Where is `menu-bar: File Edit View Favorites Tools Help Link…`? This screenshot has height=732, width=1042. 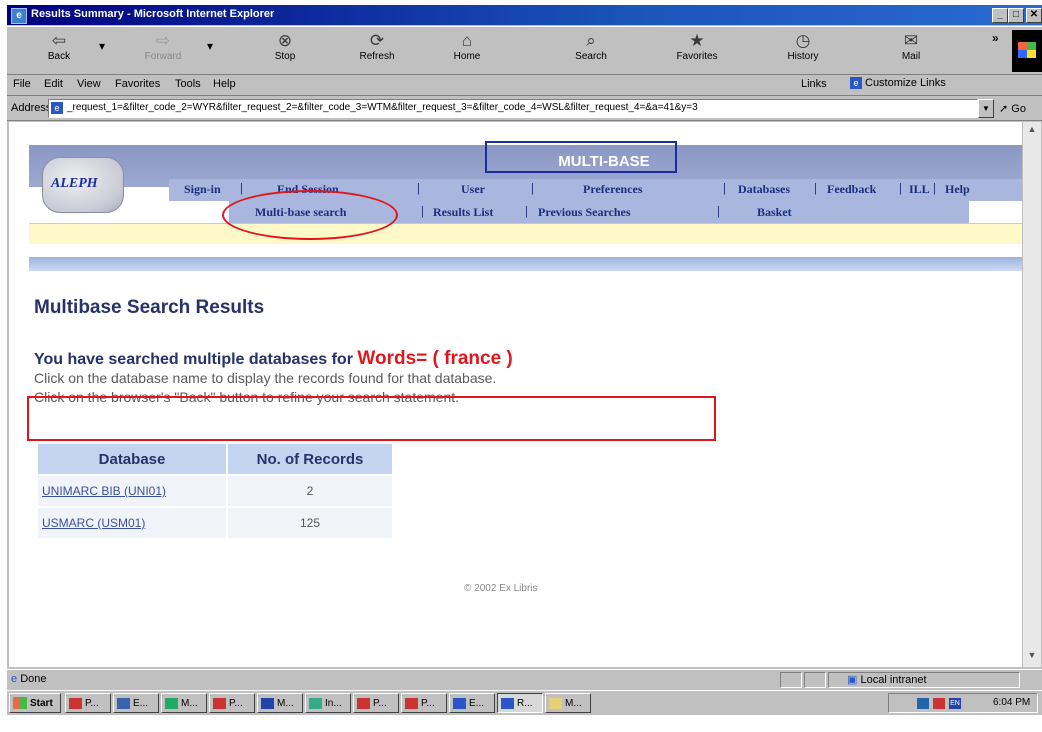
menu-bar: File Edit View Favorites Tools Help Link… is located at coordinates (524, 85).